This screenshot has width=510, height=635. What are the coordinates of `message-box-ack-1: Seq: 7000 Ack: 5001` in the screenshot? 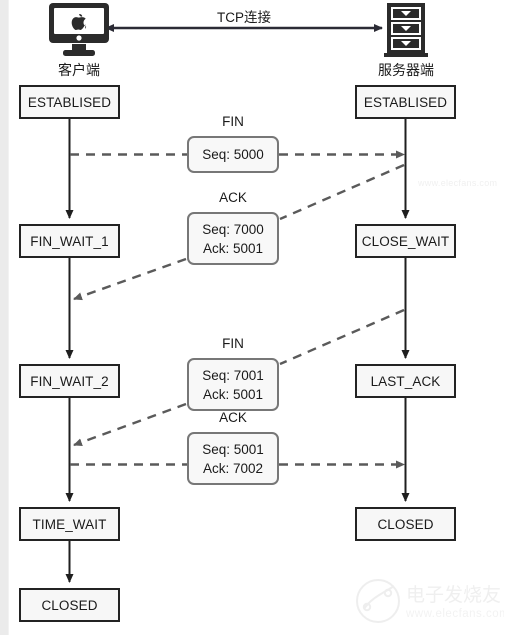 It's located at (233, 238).